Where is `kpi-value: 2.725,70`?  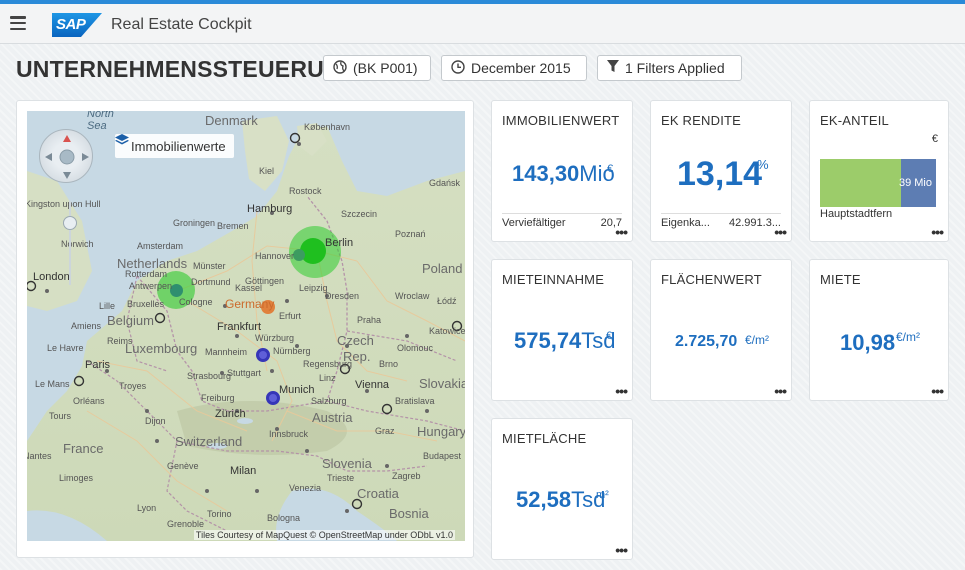
kpi-value: 2.725,70 is located at coordinates (706, 341).